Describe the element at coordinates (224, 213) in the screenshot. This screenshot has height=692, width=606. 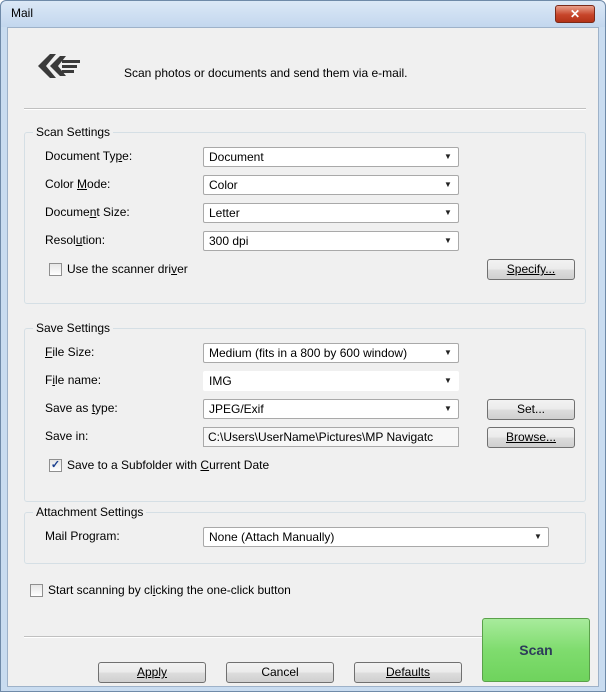
I see `document-size-value: Letter` at that location.